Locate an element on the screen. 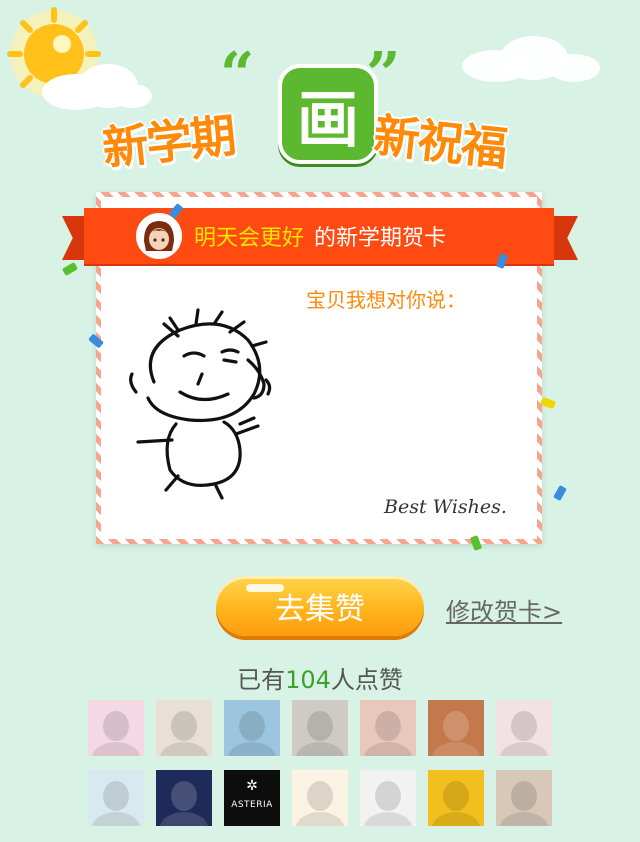  avatar-couple is located at coordinates (456, 728).